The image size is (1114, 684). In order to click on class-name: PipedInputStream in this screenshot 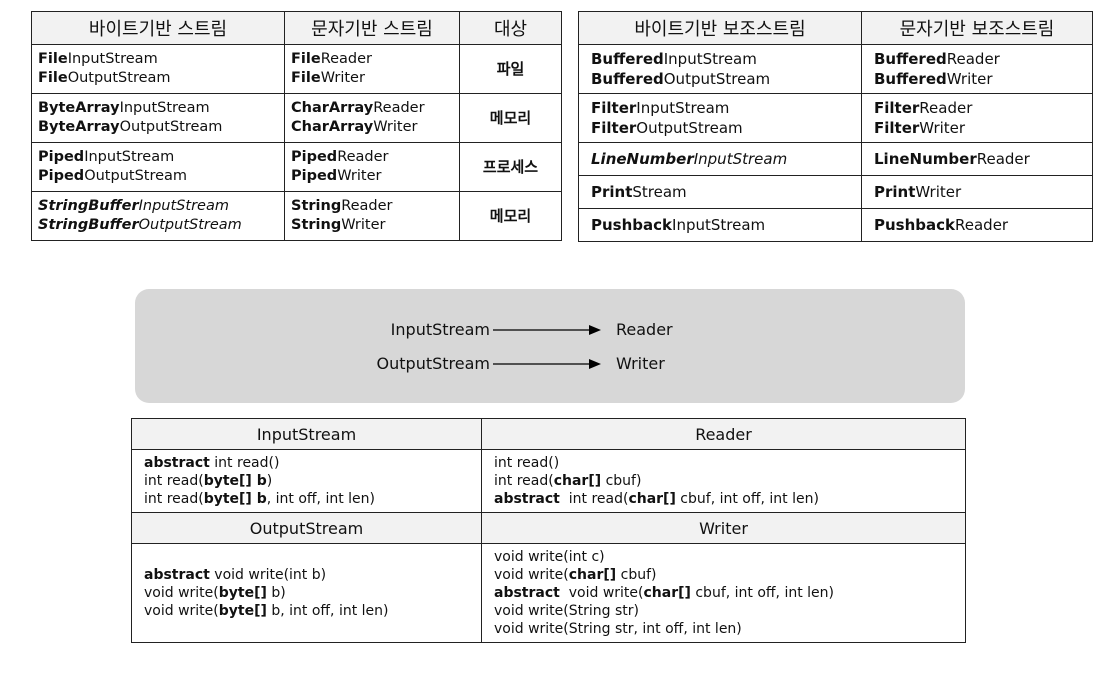, I will do `click(106, 157)`.